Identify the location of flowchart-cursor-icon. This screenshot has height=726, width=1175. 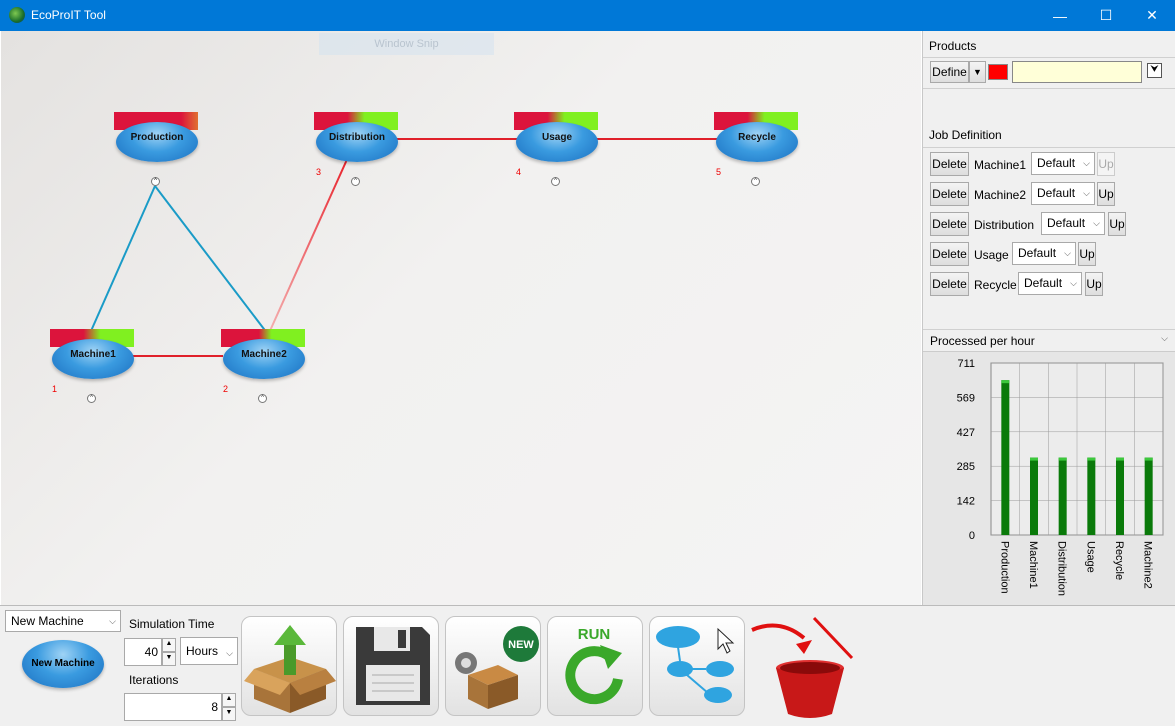
(695, 664).